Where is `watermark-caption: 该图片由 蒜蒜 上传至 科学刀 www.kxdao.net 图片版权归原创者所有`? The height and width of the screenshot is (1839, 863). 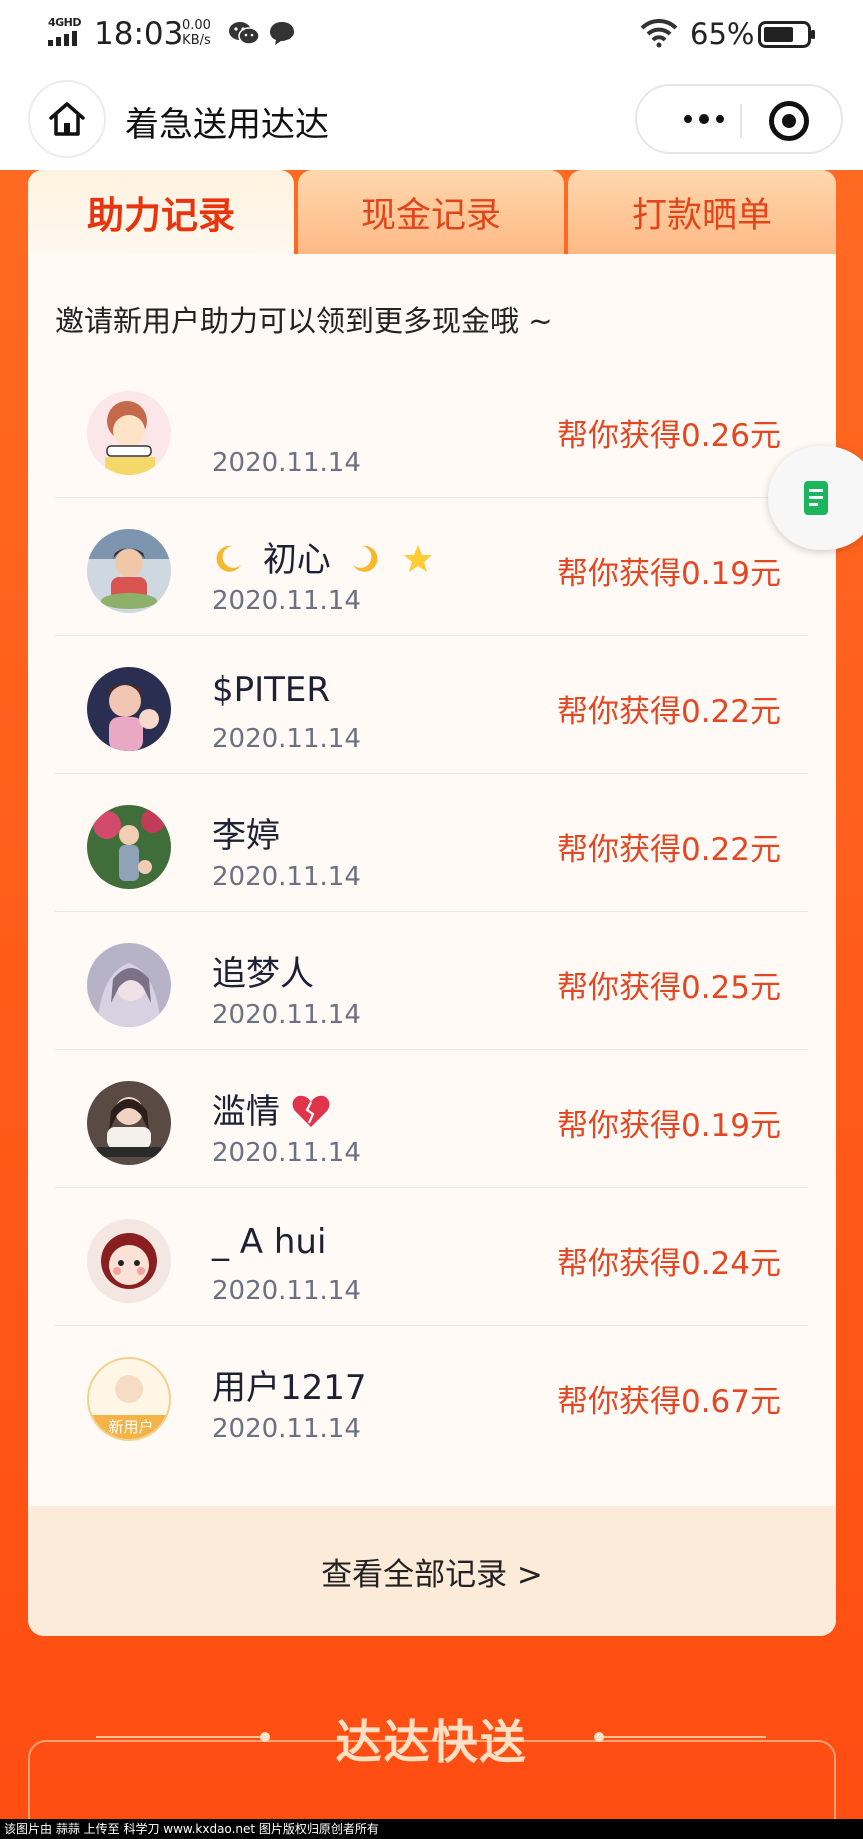
watermark-caption: 该图片由 蒜蒜 上传至 科学刀 www.kxdao.net 图片版权归原创者所有 is located at coordinates (431, 1829).